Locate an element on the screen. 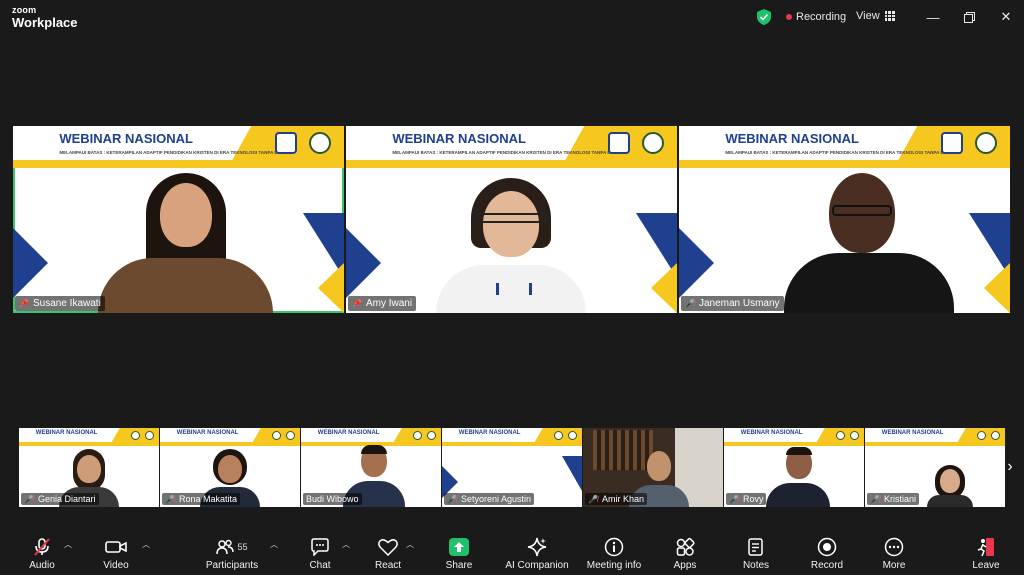  react-label: React is located at coordinates (388, 565).